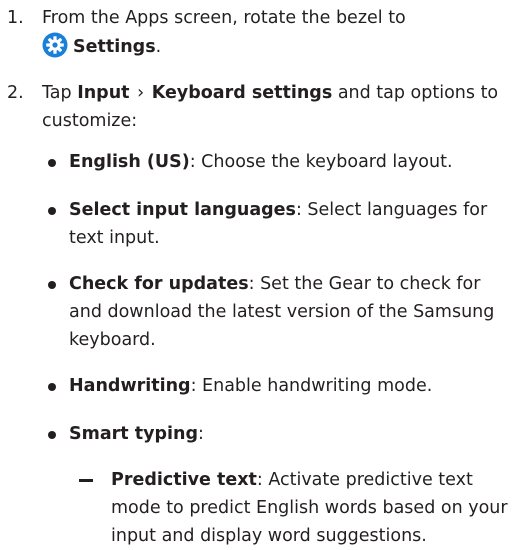 This screenshot has width=522, height=550. What do you see at coordinates (184, 480) in the screenshot?
I see `sub-item-term: Predictive text` at bounding box center [184, 480].